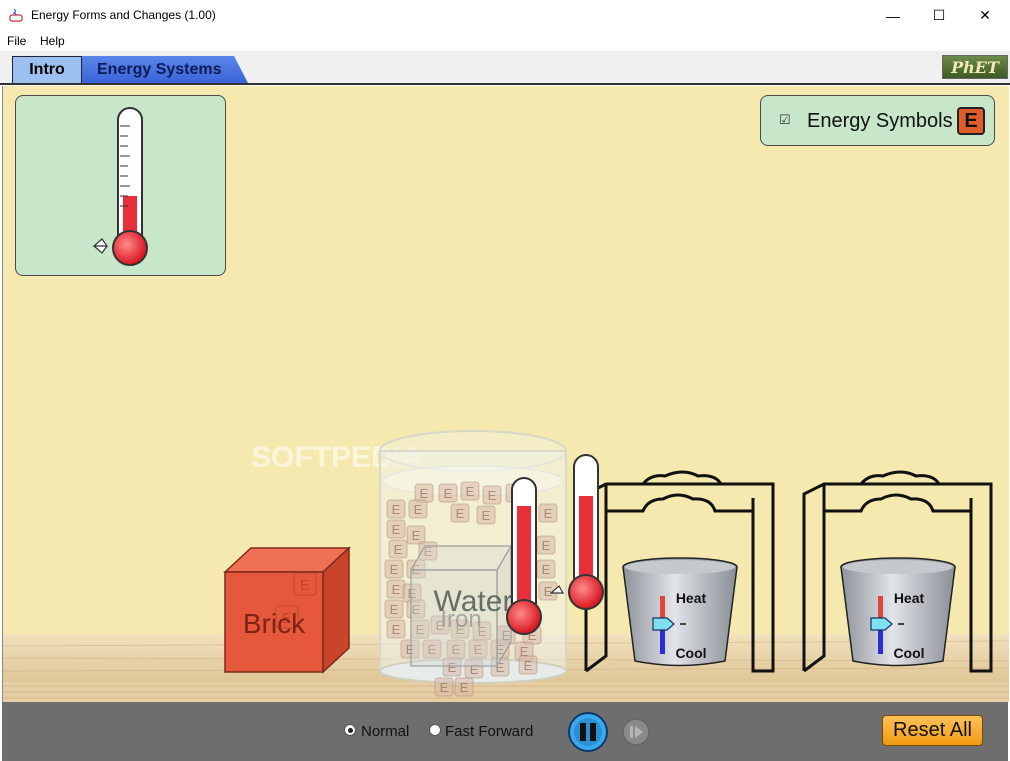 The height and width of the screenshot is (761, 1010). I want to click on tab-energy-systems-label: Energy Systems, so click(159, 69).